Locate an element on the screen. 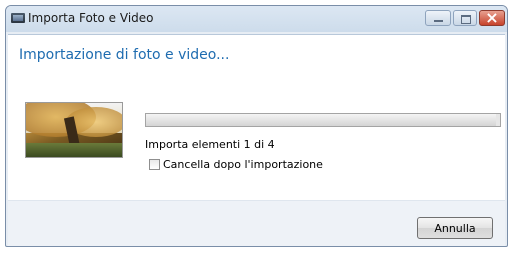 This screenshot has width=513, height=254. title-bar: Importa Foto e Video is located at coordinates (256, 19).